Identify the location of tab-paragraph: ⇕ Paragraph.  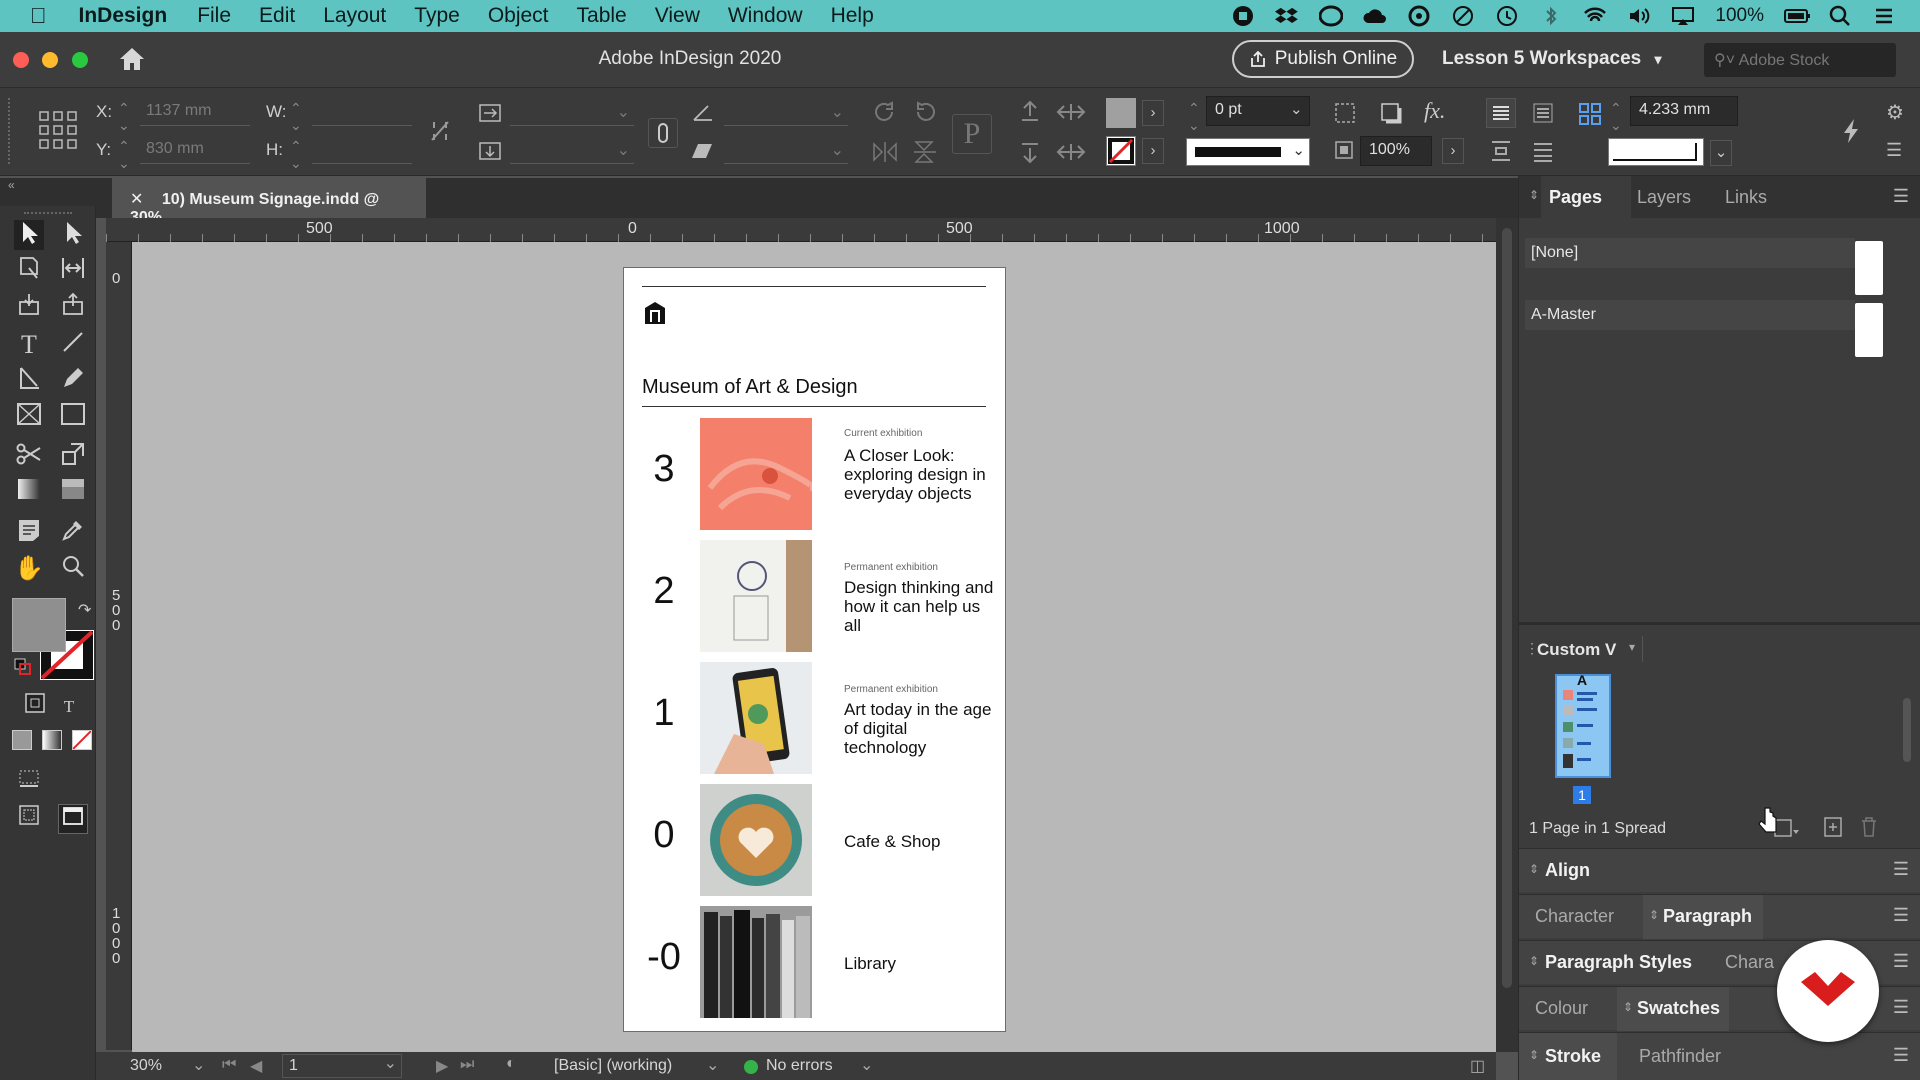
(1703, 917).